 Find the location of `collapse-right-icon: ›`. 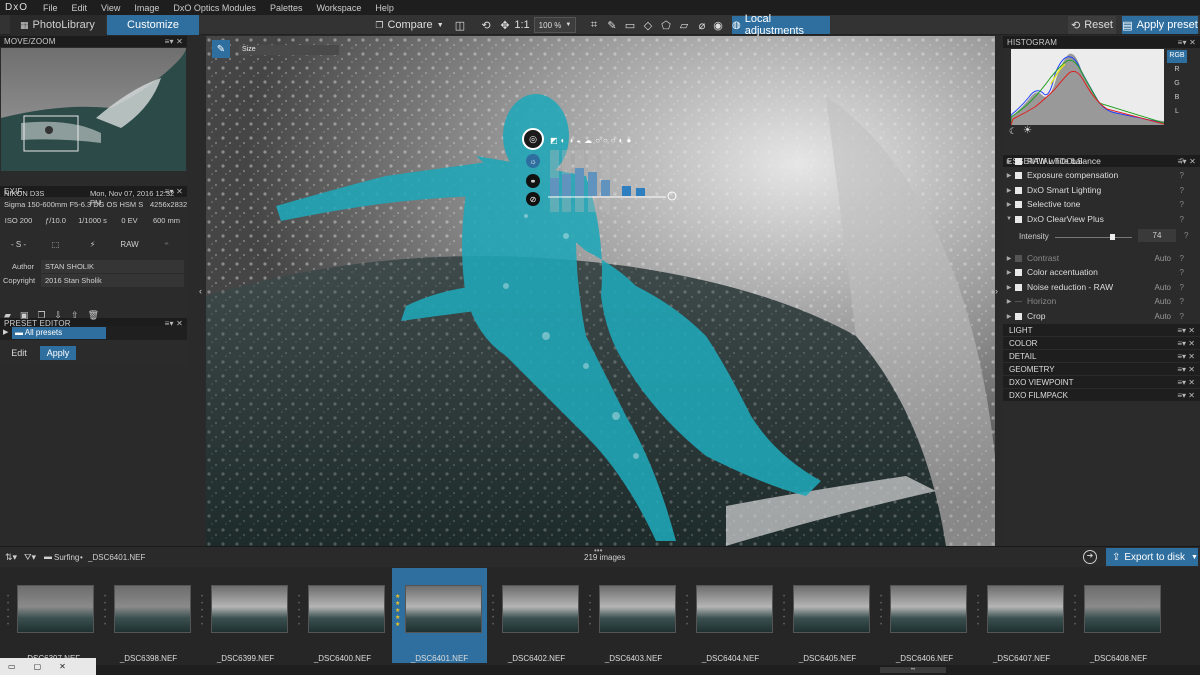

collapse-right-icon: › is located at coordinates (996, 291).